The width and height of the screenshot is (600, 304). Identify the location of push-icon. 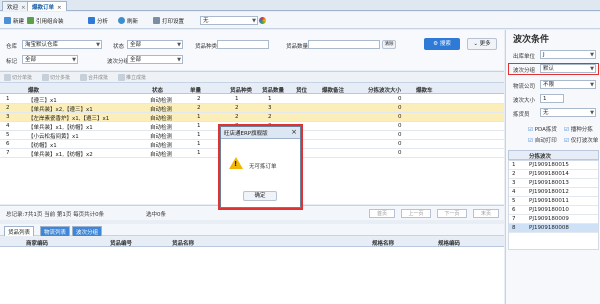
(121, 77).